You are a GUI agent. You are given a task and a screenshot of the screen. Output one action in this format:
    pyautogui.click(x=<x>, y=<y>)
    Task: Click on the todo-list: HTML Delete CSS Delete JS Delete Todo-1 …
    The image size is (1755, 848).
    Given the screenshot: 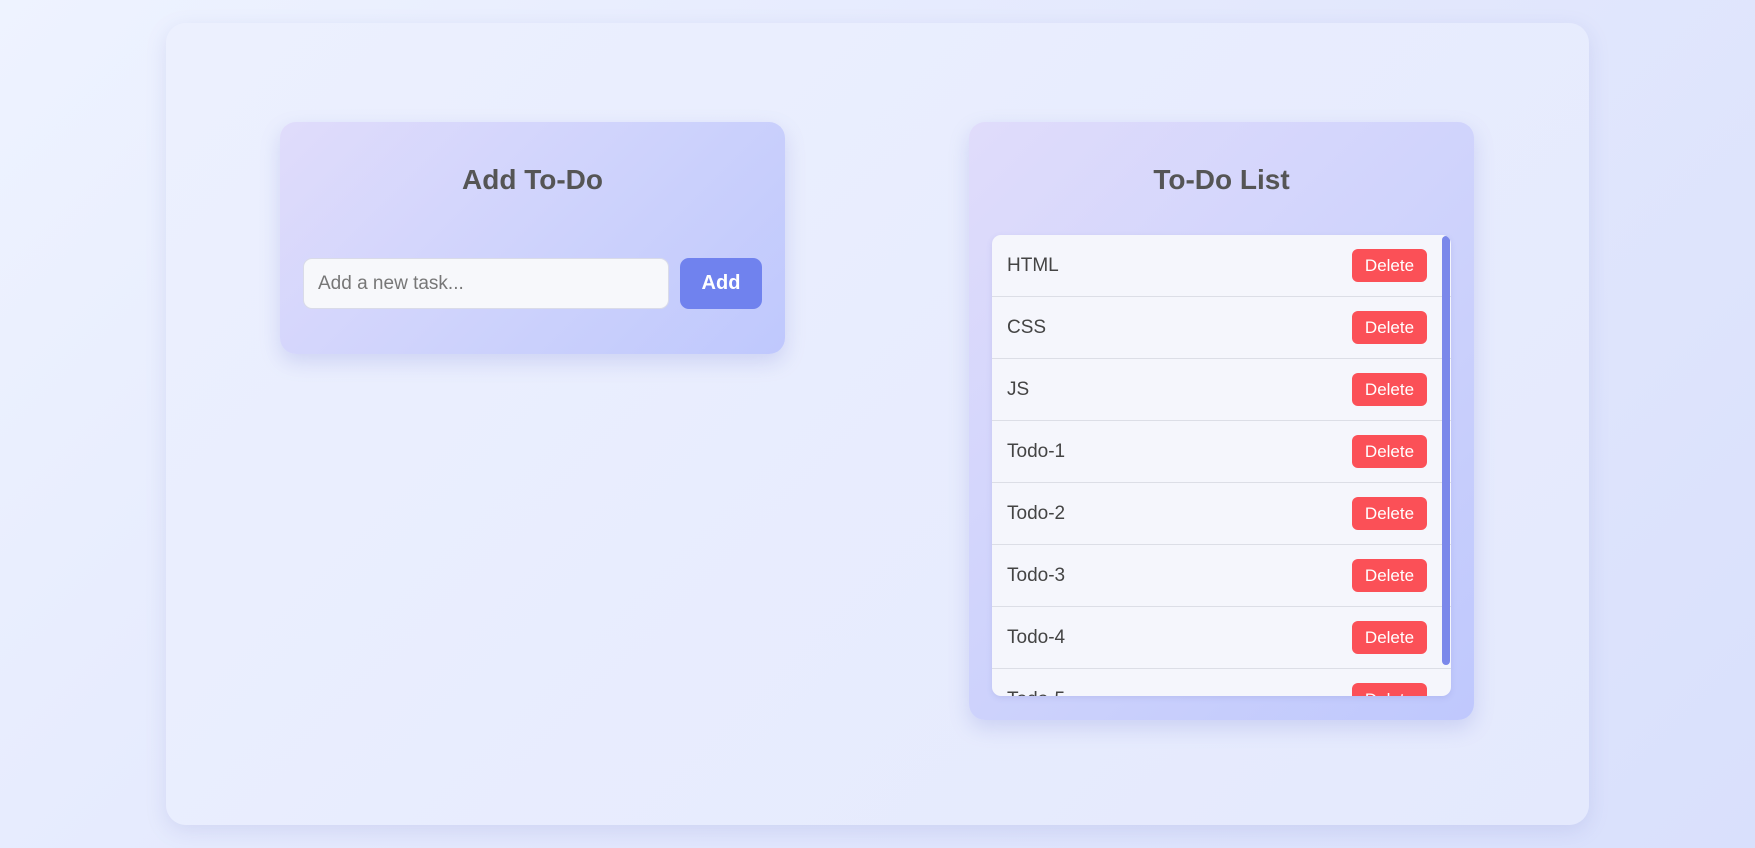 What is the action you would take?
    pyautogui.click(x=1221, y=465)
    